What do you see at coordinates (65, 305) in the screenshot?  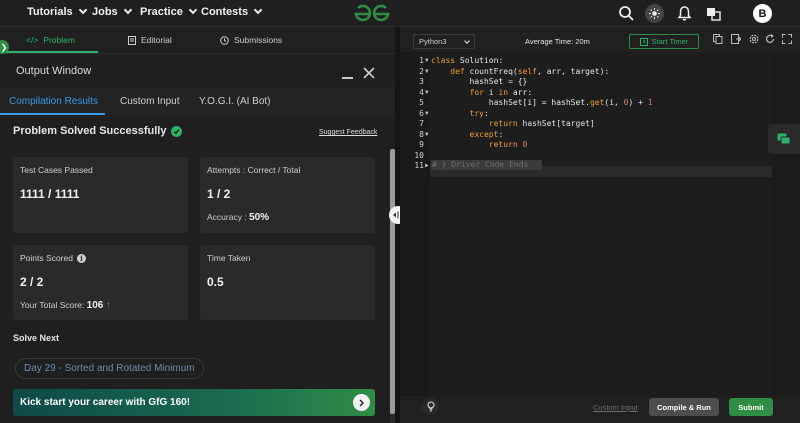 I see `total-score: Your Total Score: 106 ↑` at bounding box center [65, 305].